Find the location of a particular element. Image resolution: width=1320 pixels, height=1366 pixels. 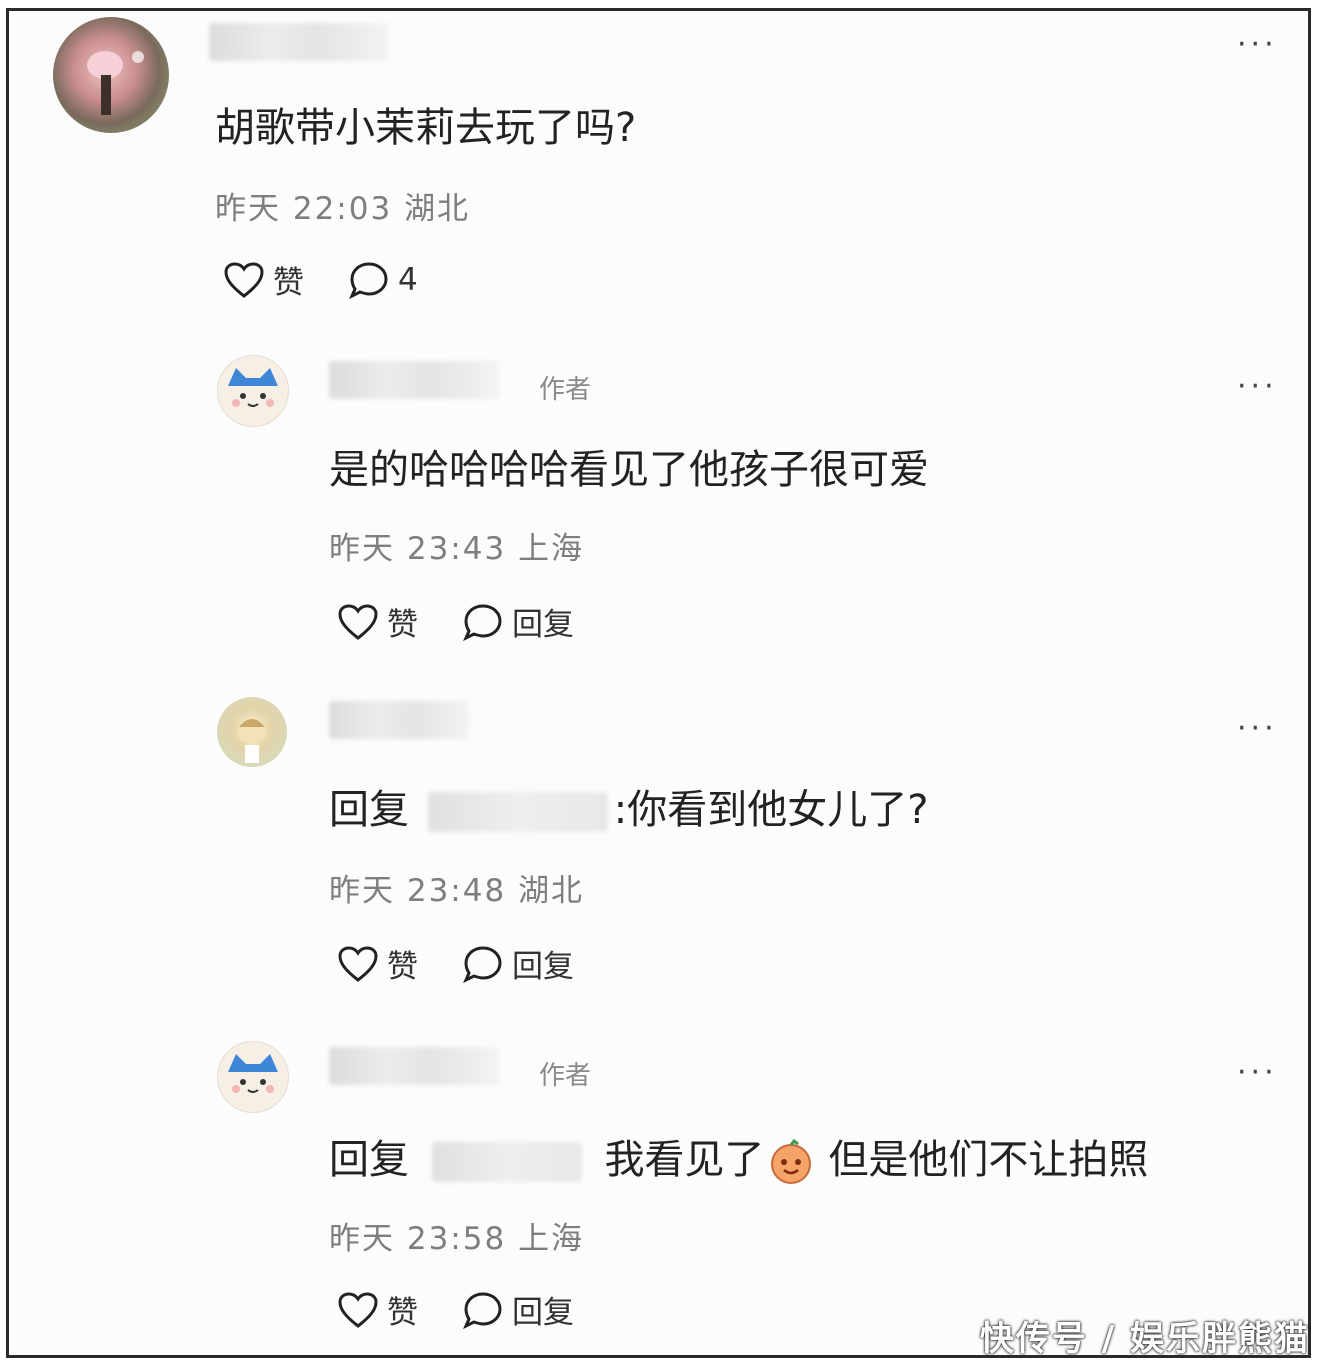

reply-count: 4 is located at coordinates (408, 279).